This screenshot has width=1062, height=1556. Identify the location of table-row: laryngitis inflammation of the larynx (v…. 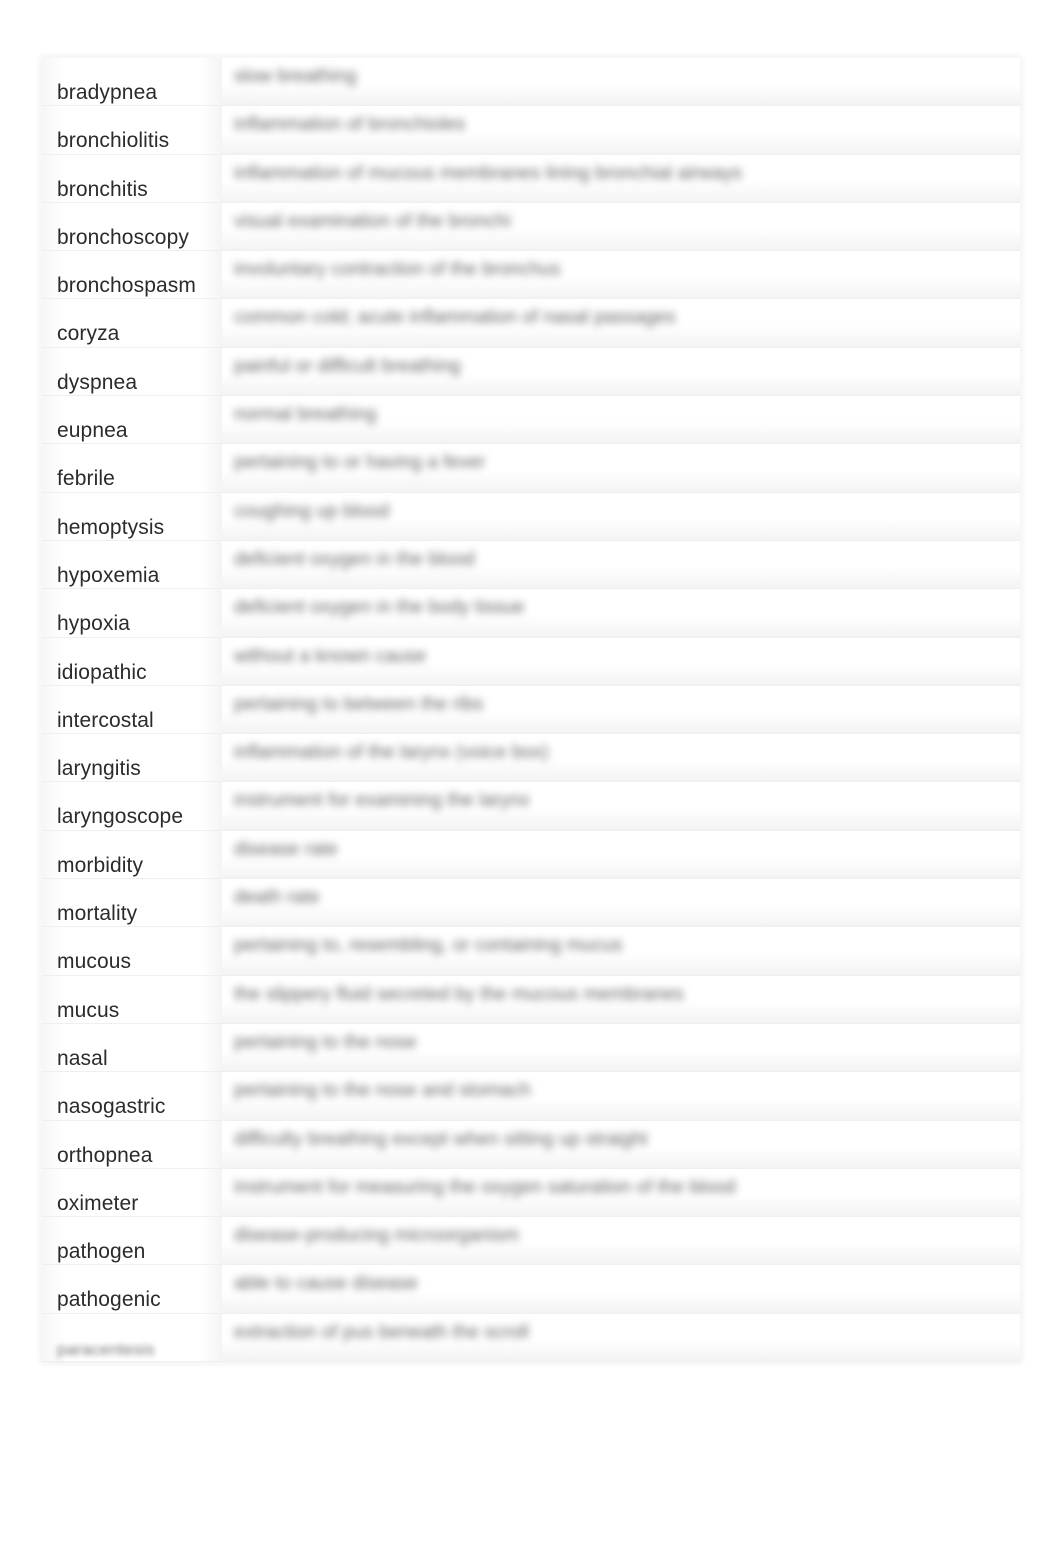
(531, 758).